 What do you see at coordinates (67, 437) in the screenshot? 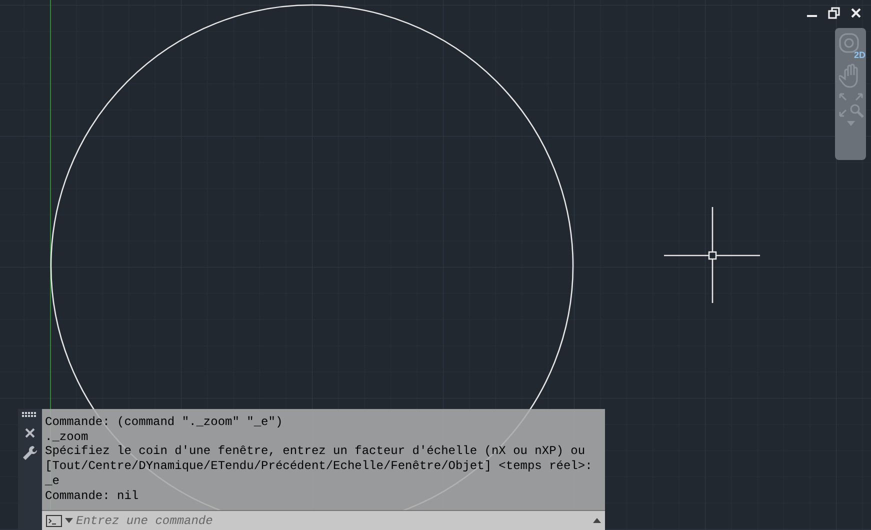
I see `command-history-line: ._zoom` at bounding box center [67, 437].